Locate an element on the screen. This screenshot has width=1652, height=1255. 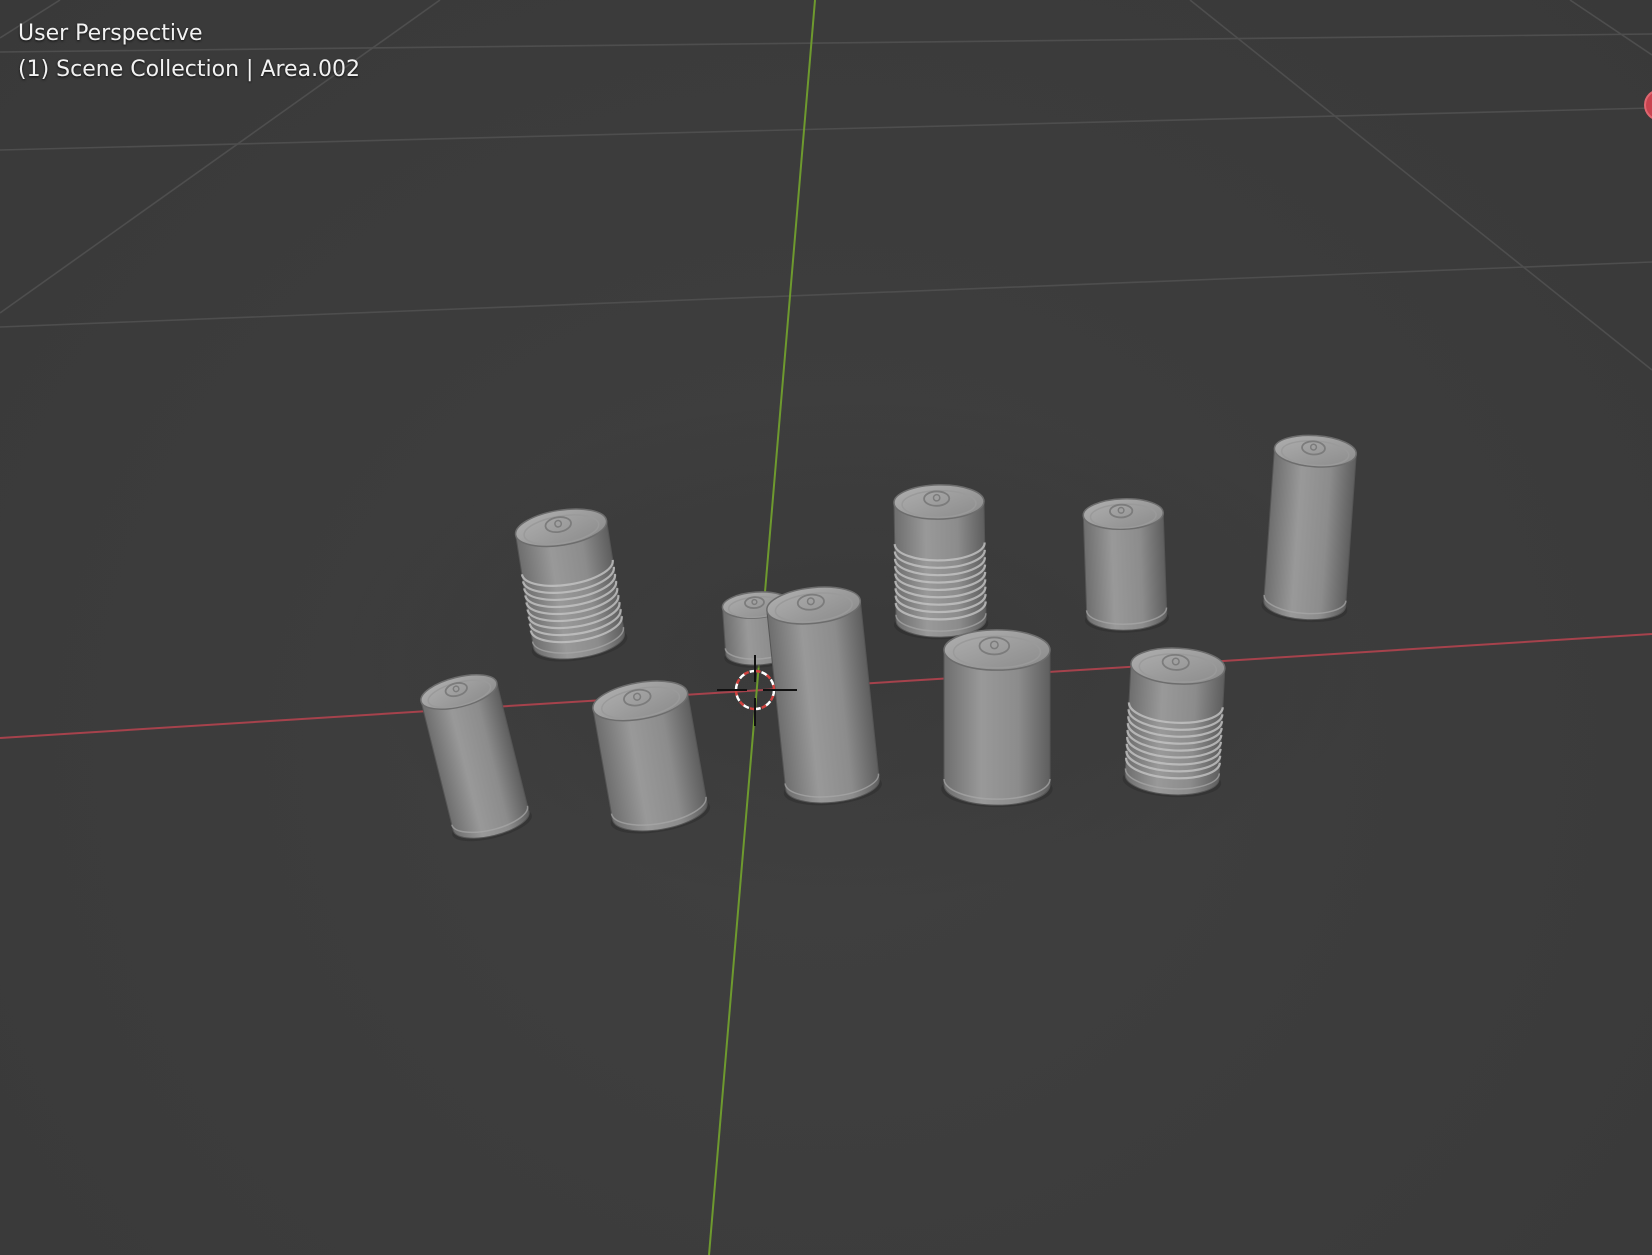
soda-can-object is located at coordinates (1125, 565).